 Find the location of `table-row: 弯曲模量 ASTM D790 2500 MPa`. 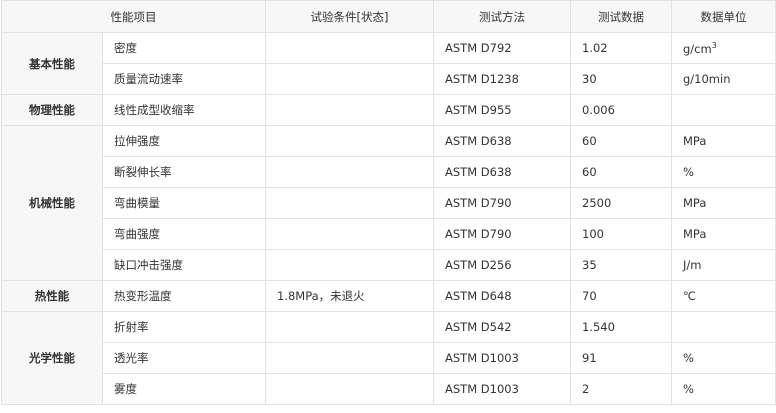

table-row: 弯曲模量 ASTM D790 2500 MPa is located at coordinates (389, 203).